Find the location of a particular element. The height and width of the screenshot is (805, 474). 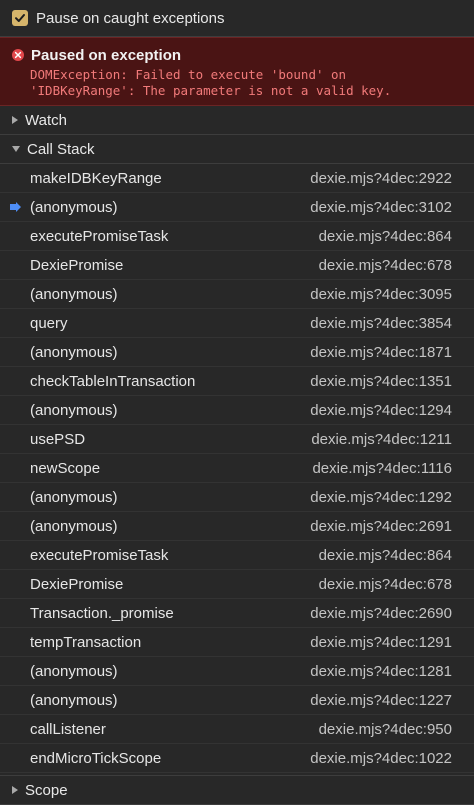

frame-location: dexie.mjs?4dec:1292 is located at coordinates (381, 497).